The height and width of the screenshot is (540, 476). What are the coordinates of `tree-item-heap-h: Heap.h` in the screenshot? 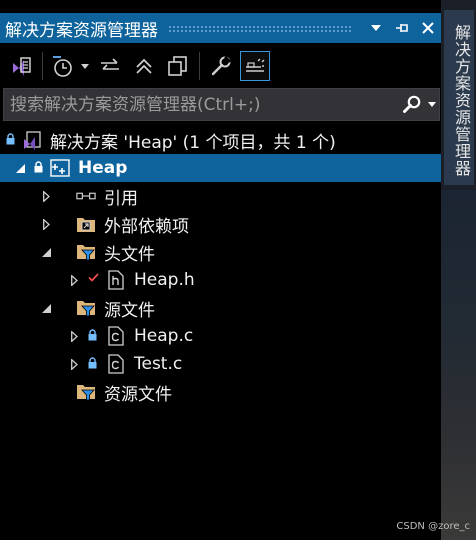 It's located at (238, 280).